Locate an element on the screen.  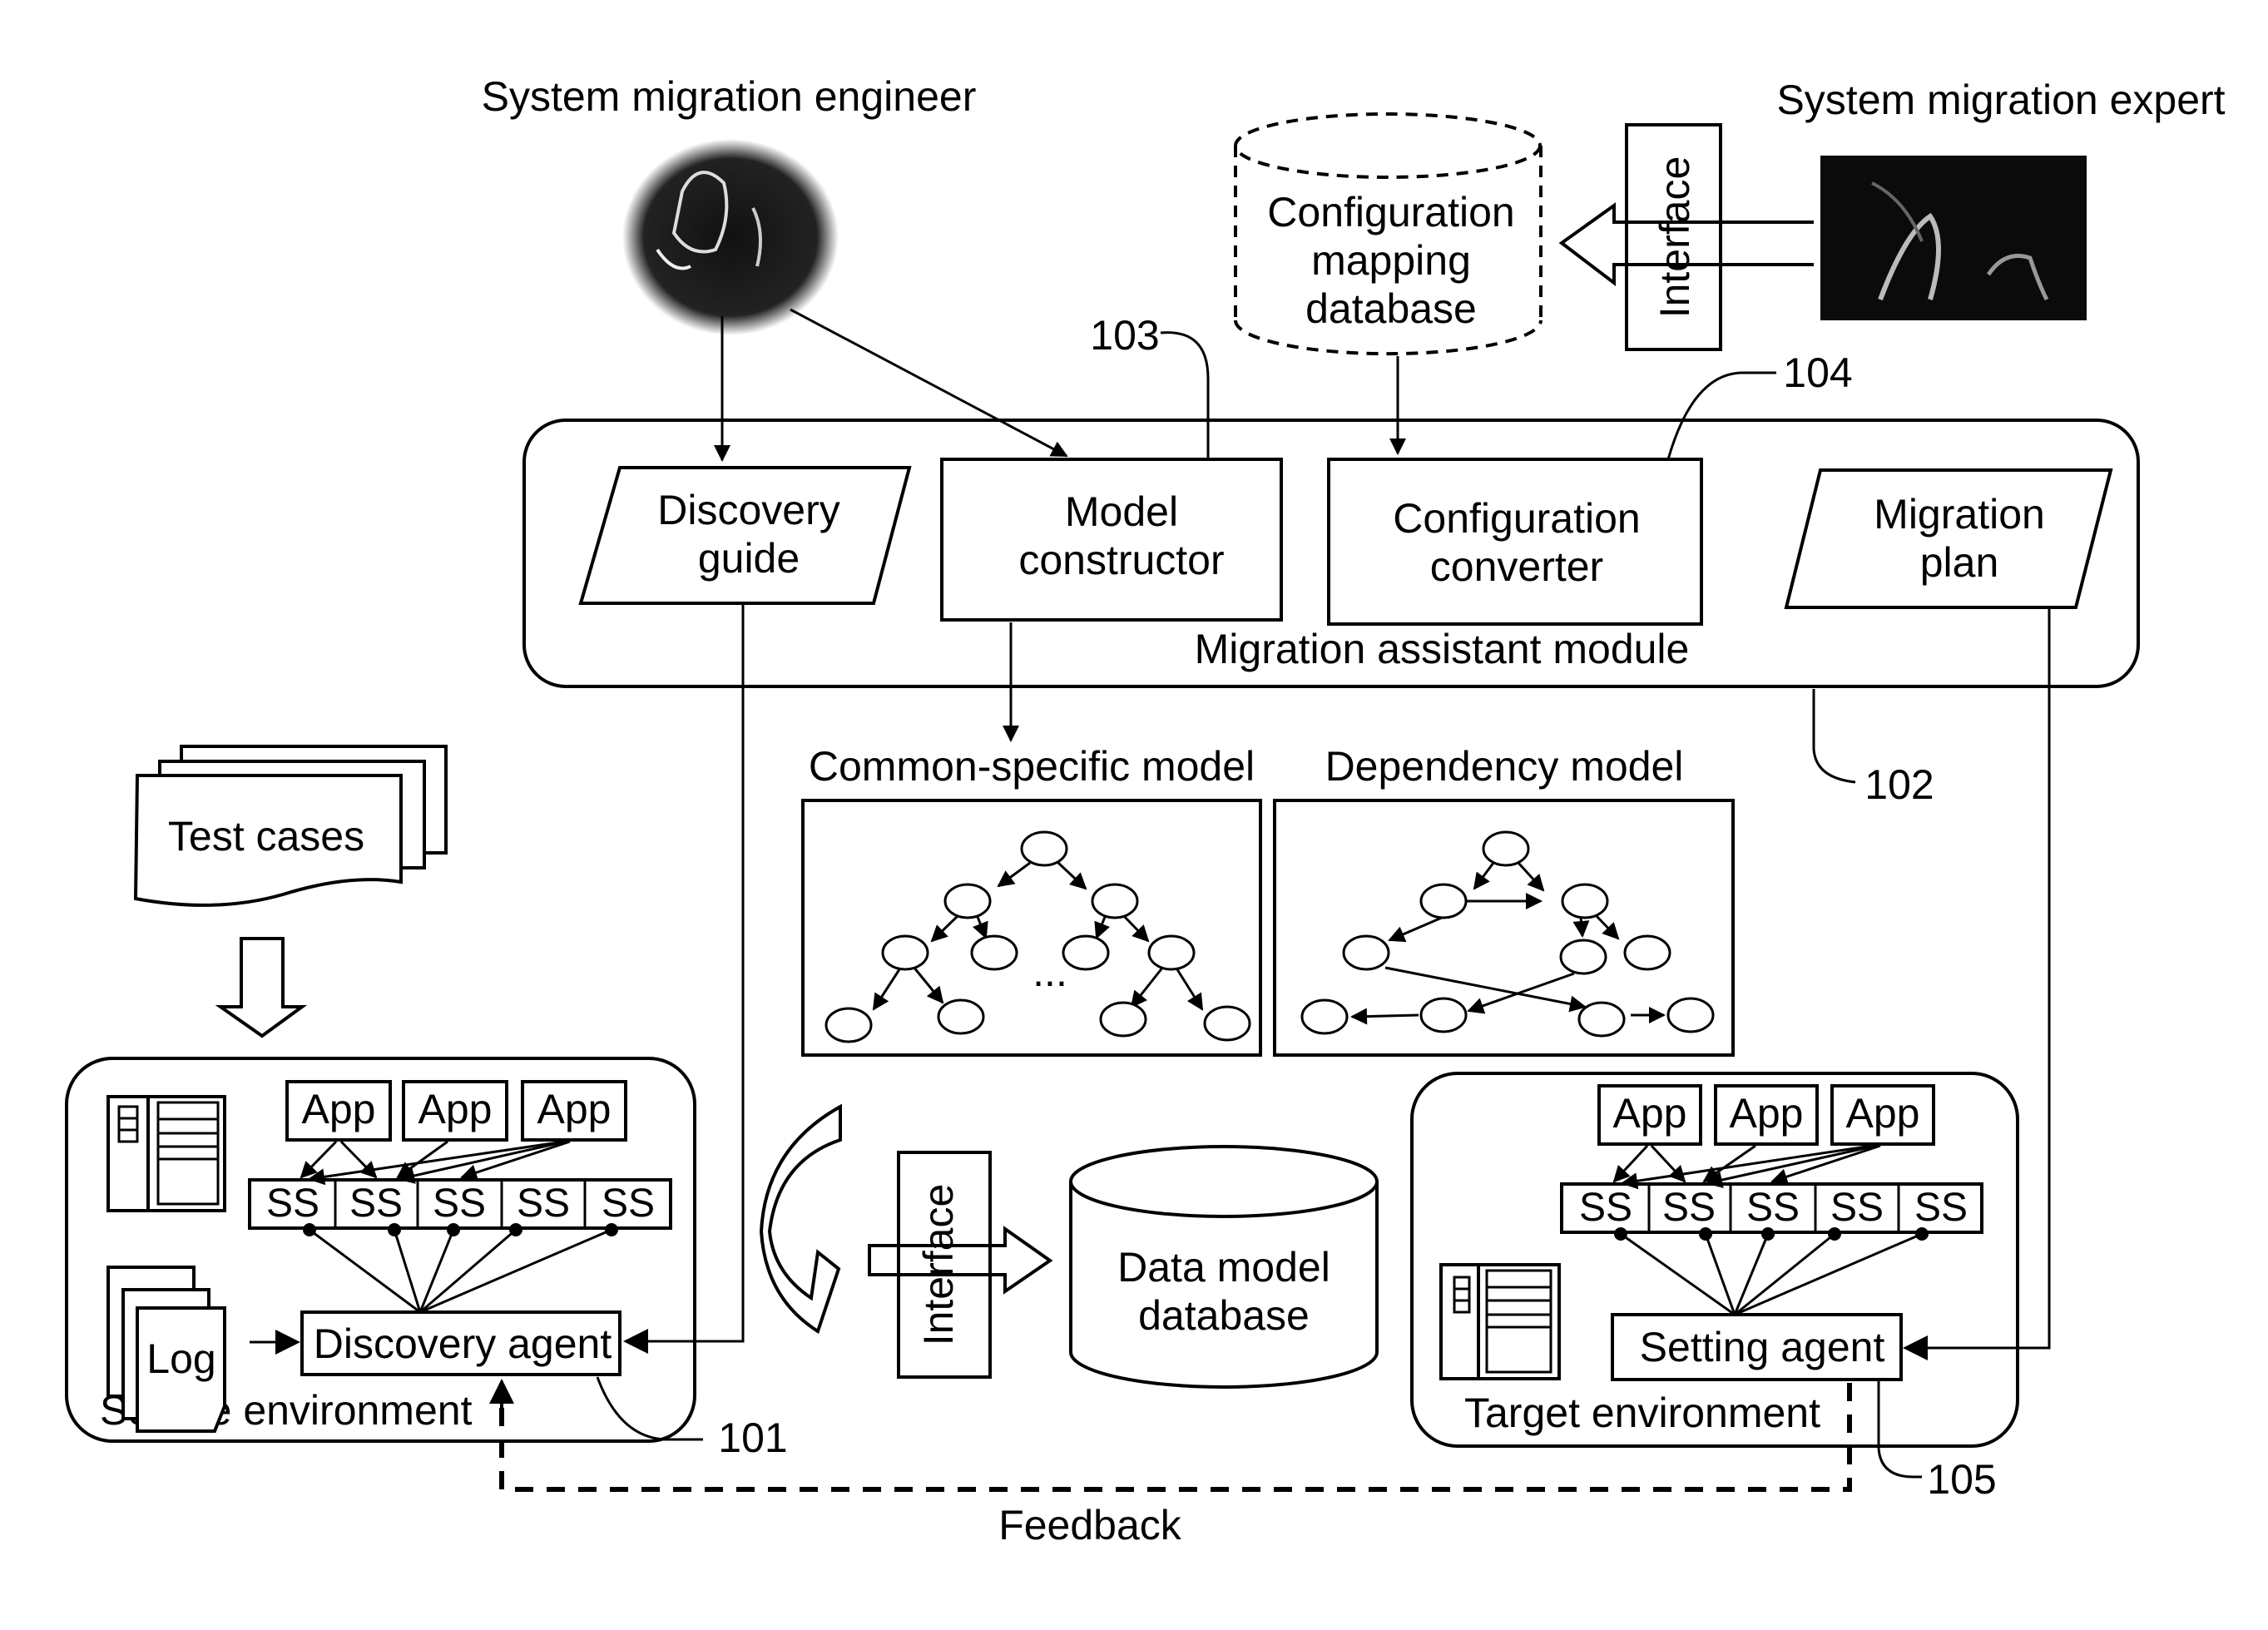
ref-104: 104 is located at coordinates (1817, 372).